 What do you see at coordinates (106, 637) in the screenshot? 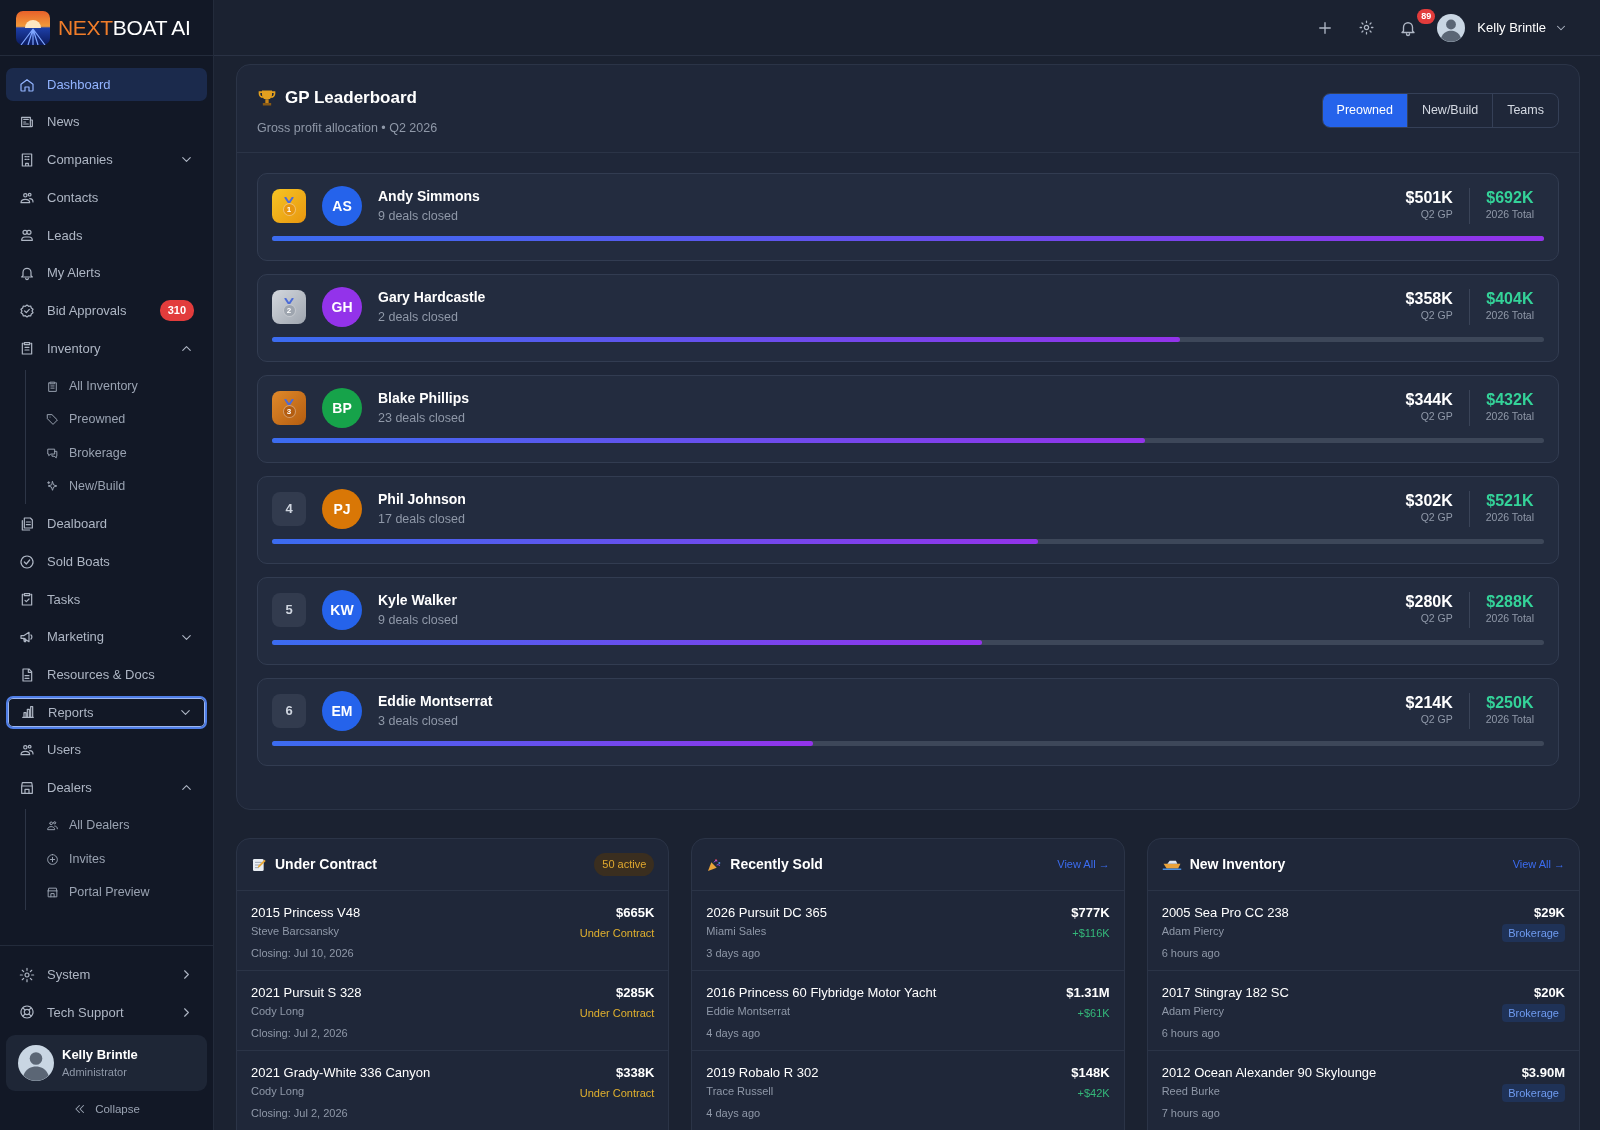
I see `sidebar-item: Marketing` at bounding box center [106, 637].